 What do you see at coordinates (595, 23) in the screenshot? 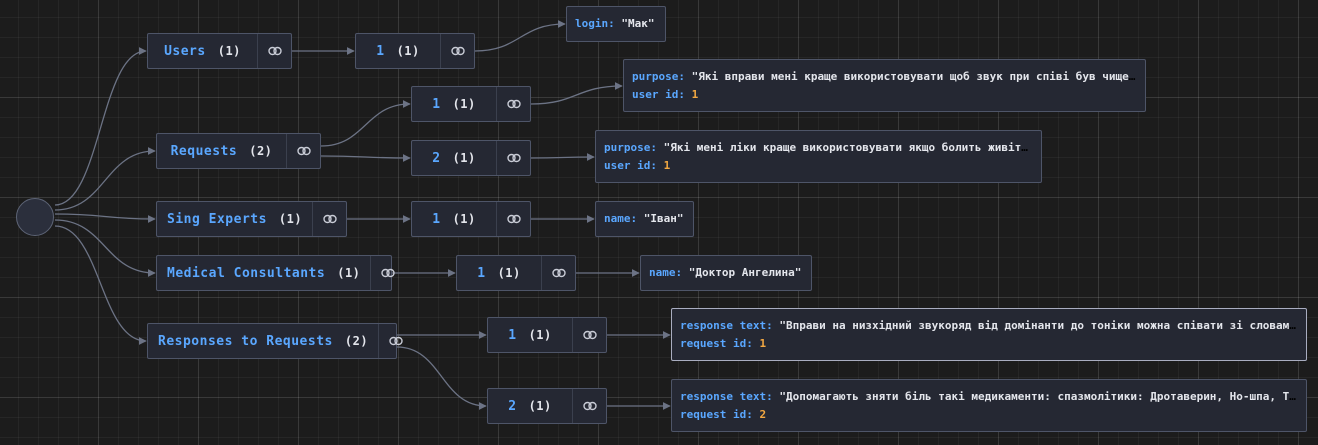
I see `field-key: login:` at bounding box center [595, 23].